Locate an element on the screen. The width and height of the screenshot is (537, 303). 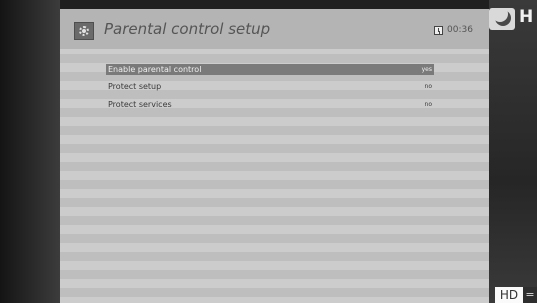
menu-item-protect-setup: Protect setup no is located at coordinates (270, 86).